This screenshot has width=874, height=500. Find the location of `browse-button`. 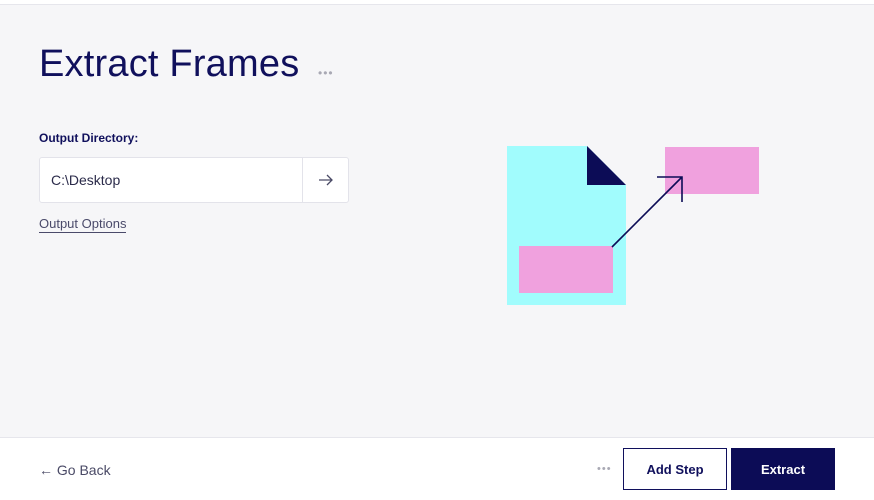

browse-button is located at coordinates (325, 180).